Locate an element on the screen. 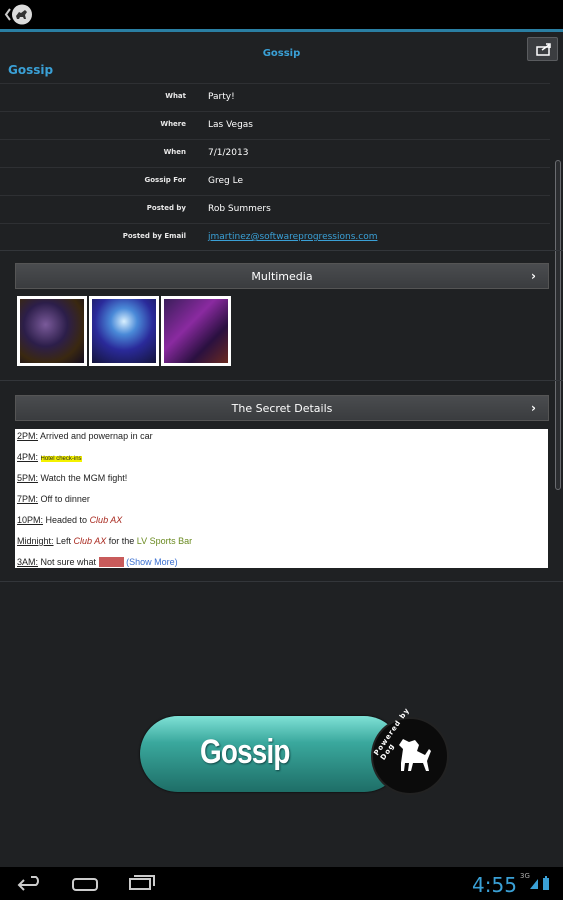 This screenshot has height=900, width=563. detail-text: Arrived and powernap in car is located at coordinates (95, 436).